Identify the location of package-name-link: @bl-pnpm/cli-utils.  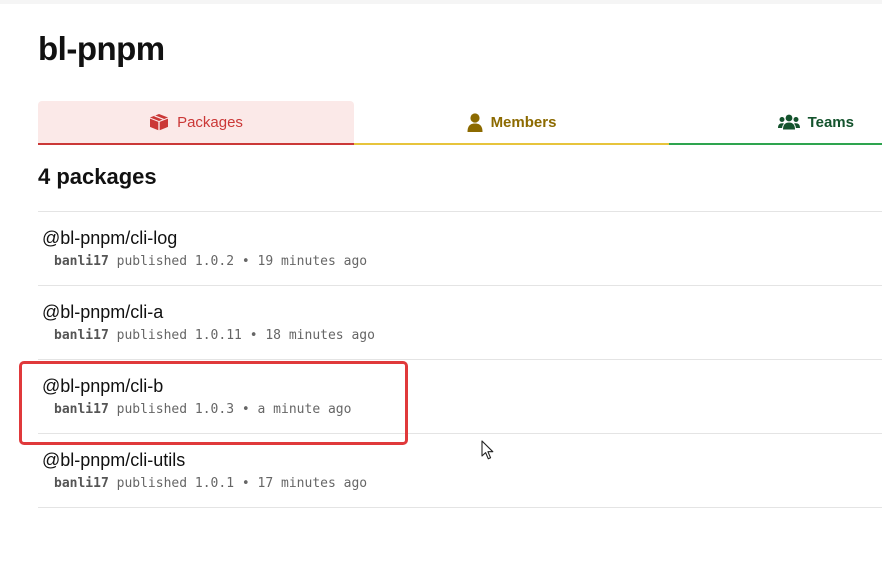
(113, 460).